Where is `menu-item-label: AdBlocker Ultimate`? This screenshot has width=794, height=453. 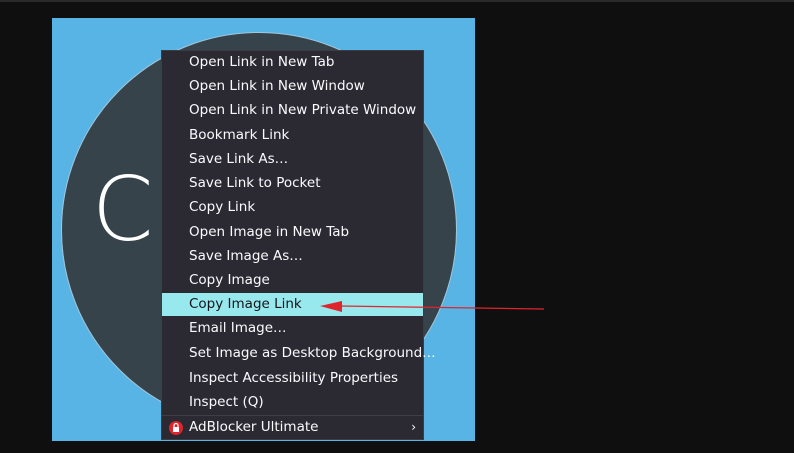 menu-item-label: AdBlocker Ultimate is located at coordinates (254, 427).